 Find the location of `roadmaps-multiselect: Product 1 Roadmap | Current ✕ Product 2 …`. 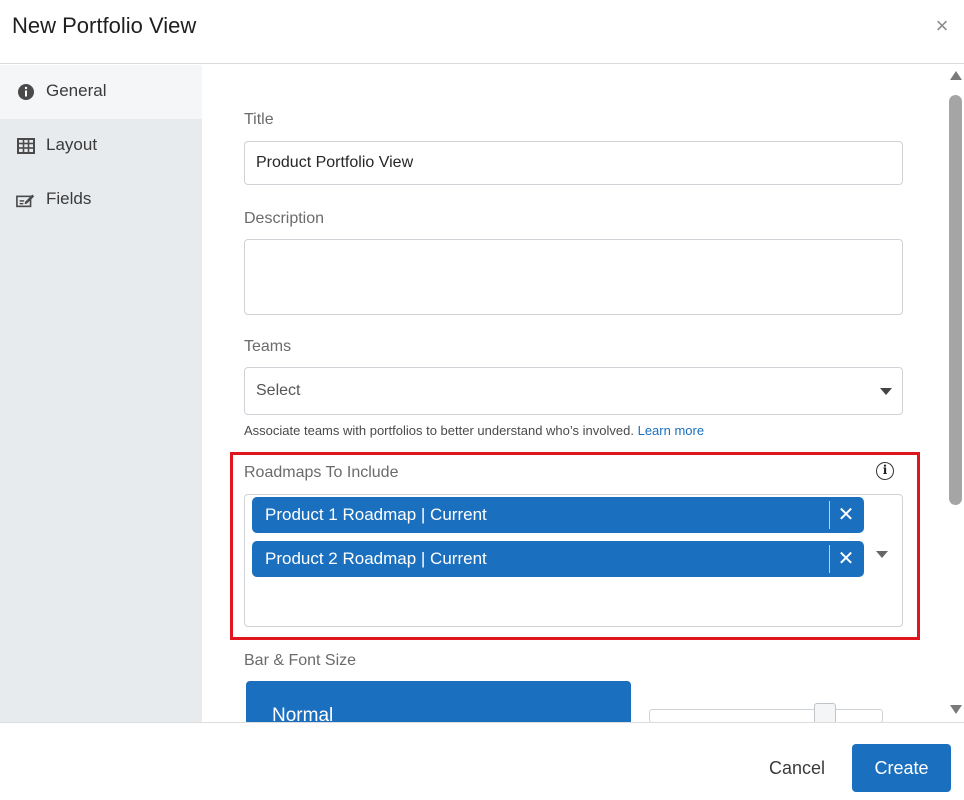

roadmaps-multiselect: Product 1 Roadmap | Current ✕ Product 2 … is located at coordinates (573, 560).